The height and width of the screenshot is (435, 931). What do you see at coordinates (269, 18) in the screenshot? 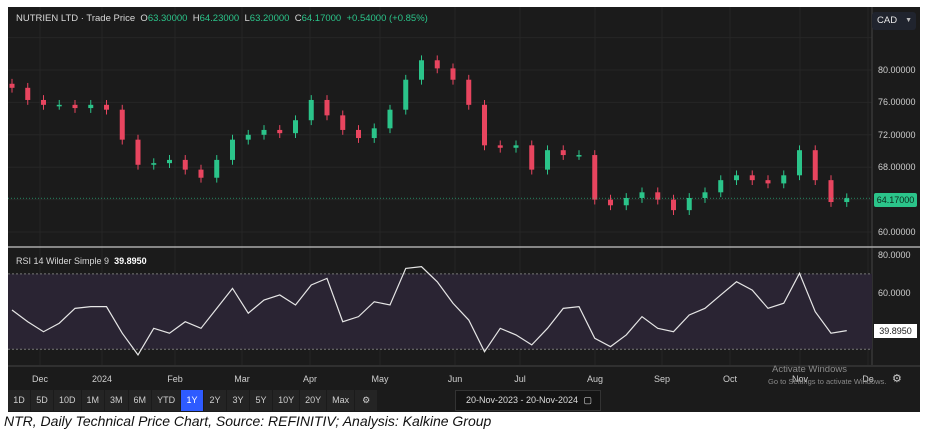
I see `low-value: 63.20000` at bounding box center [269, 18].